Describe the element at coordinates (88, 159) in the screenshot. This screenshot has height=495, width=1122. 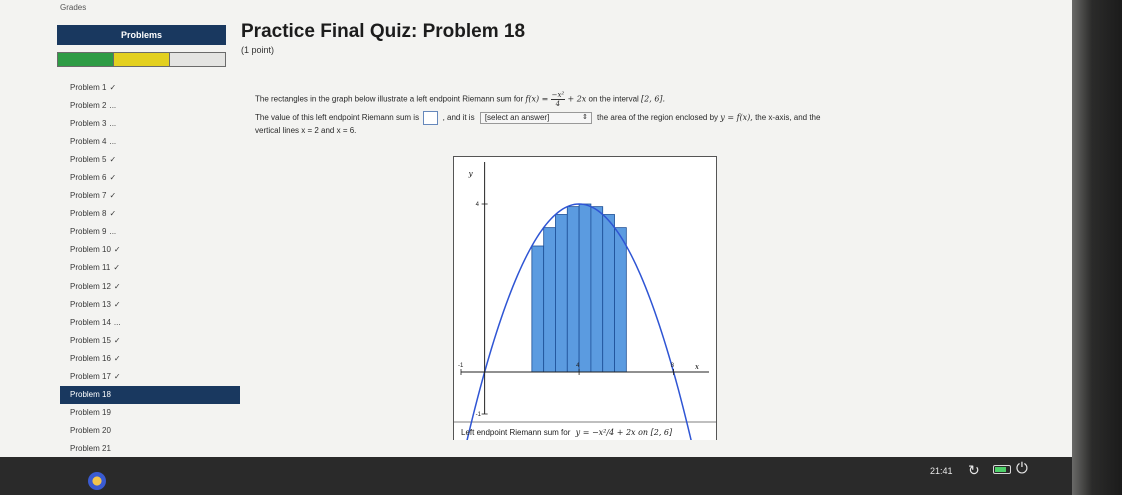
I see `sidebar-item-label: Problem 5` at that location.